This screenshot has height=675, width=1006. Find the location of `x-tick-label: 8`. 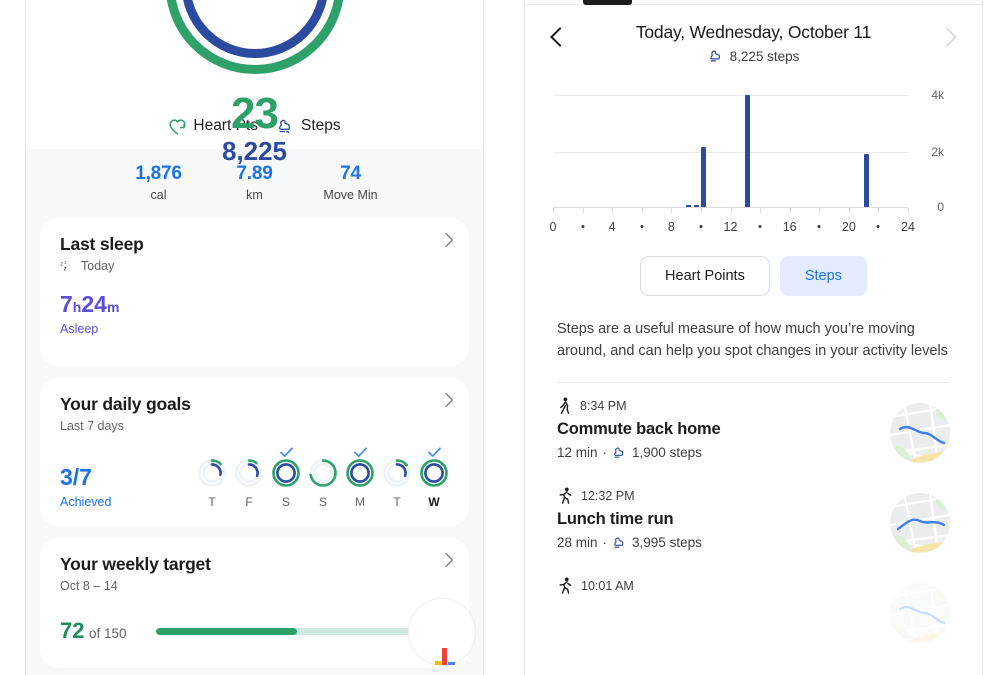

x-tick-label: 8 is located at coordinates (671, 227).